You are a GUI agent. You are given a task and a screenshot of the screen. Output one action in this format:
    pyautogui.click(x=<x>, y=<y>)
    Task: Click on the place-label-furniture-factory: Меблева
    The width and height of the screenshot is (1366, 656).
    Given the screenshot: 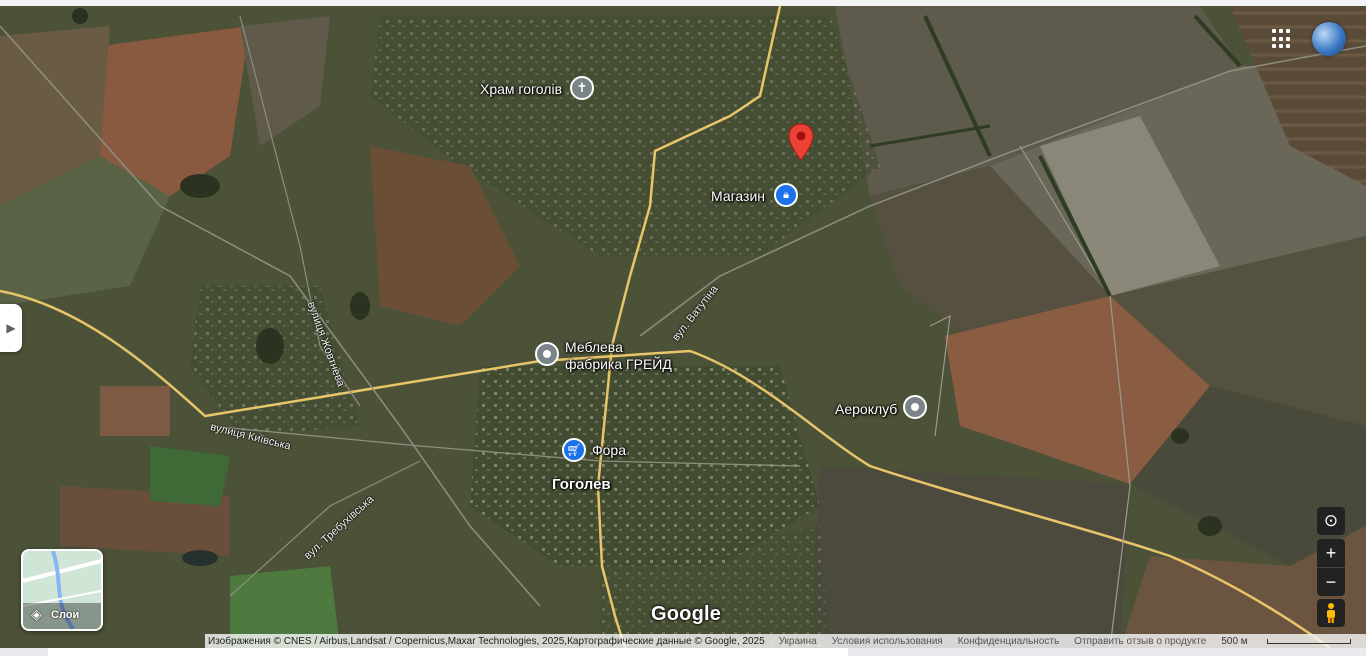 What is the action you would take?
    pyautogui.click(x=594, y=347)
    